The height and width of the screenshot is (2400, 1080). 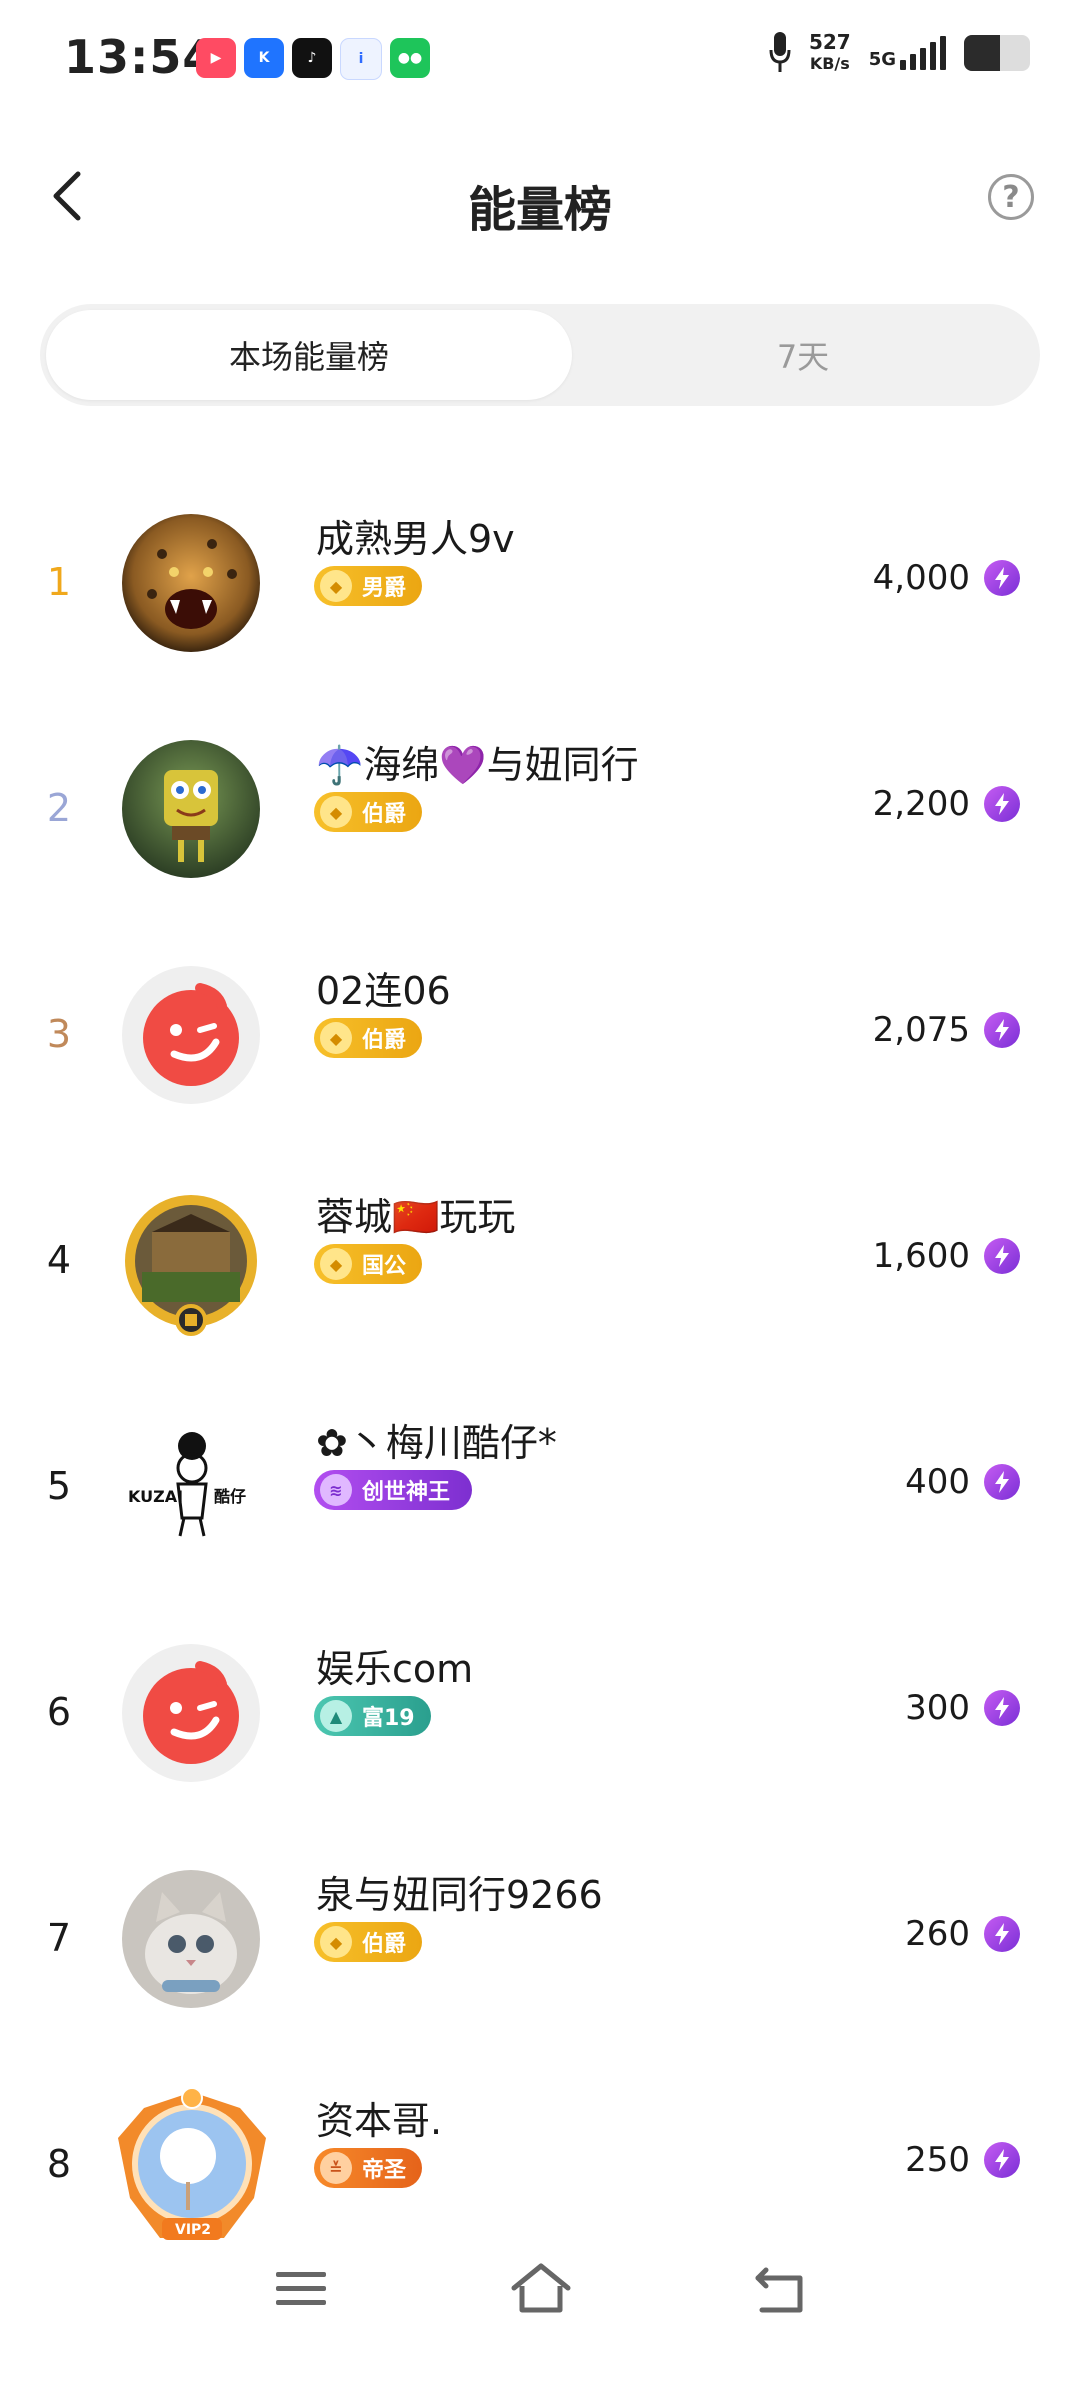 What do you see at coordinates (140, 57) in the screenshot?
I see `status-time: 13:54` at bounding box center [140, 57].